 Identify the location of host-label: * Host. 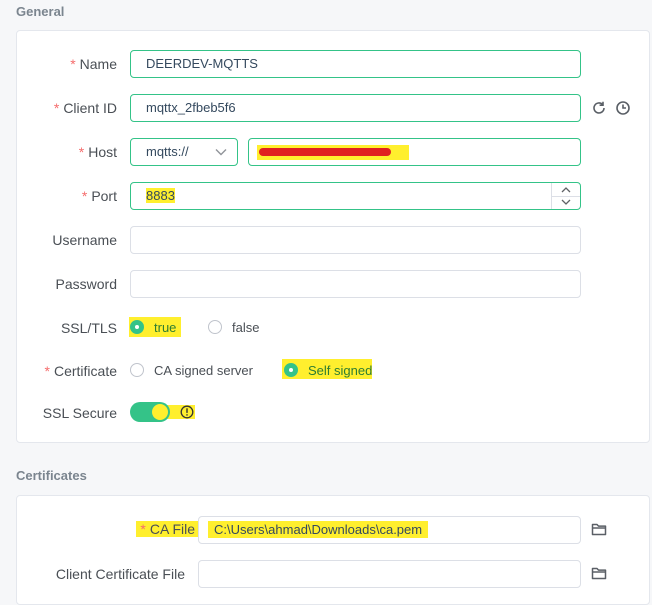
(97, 152).